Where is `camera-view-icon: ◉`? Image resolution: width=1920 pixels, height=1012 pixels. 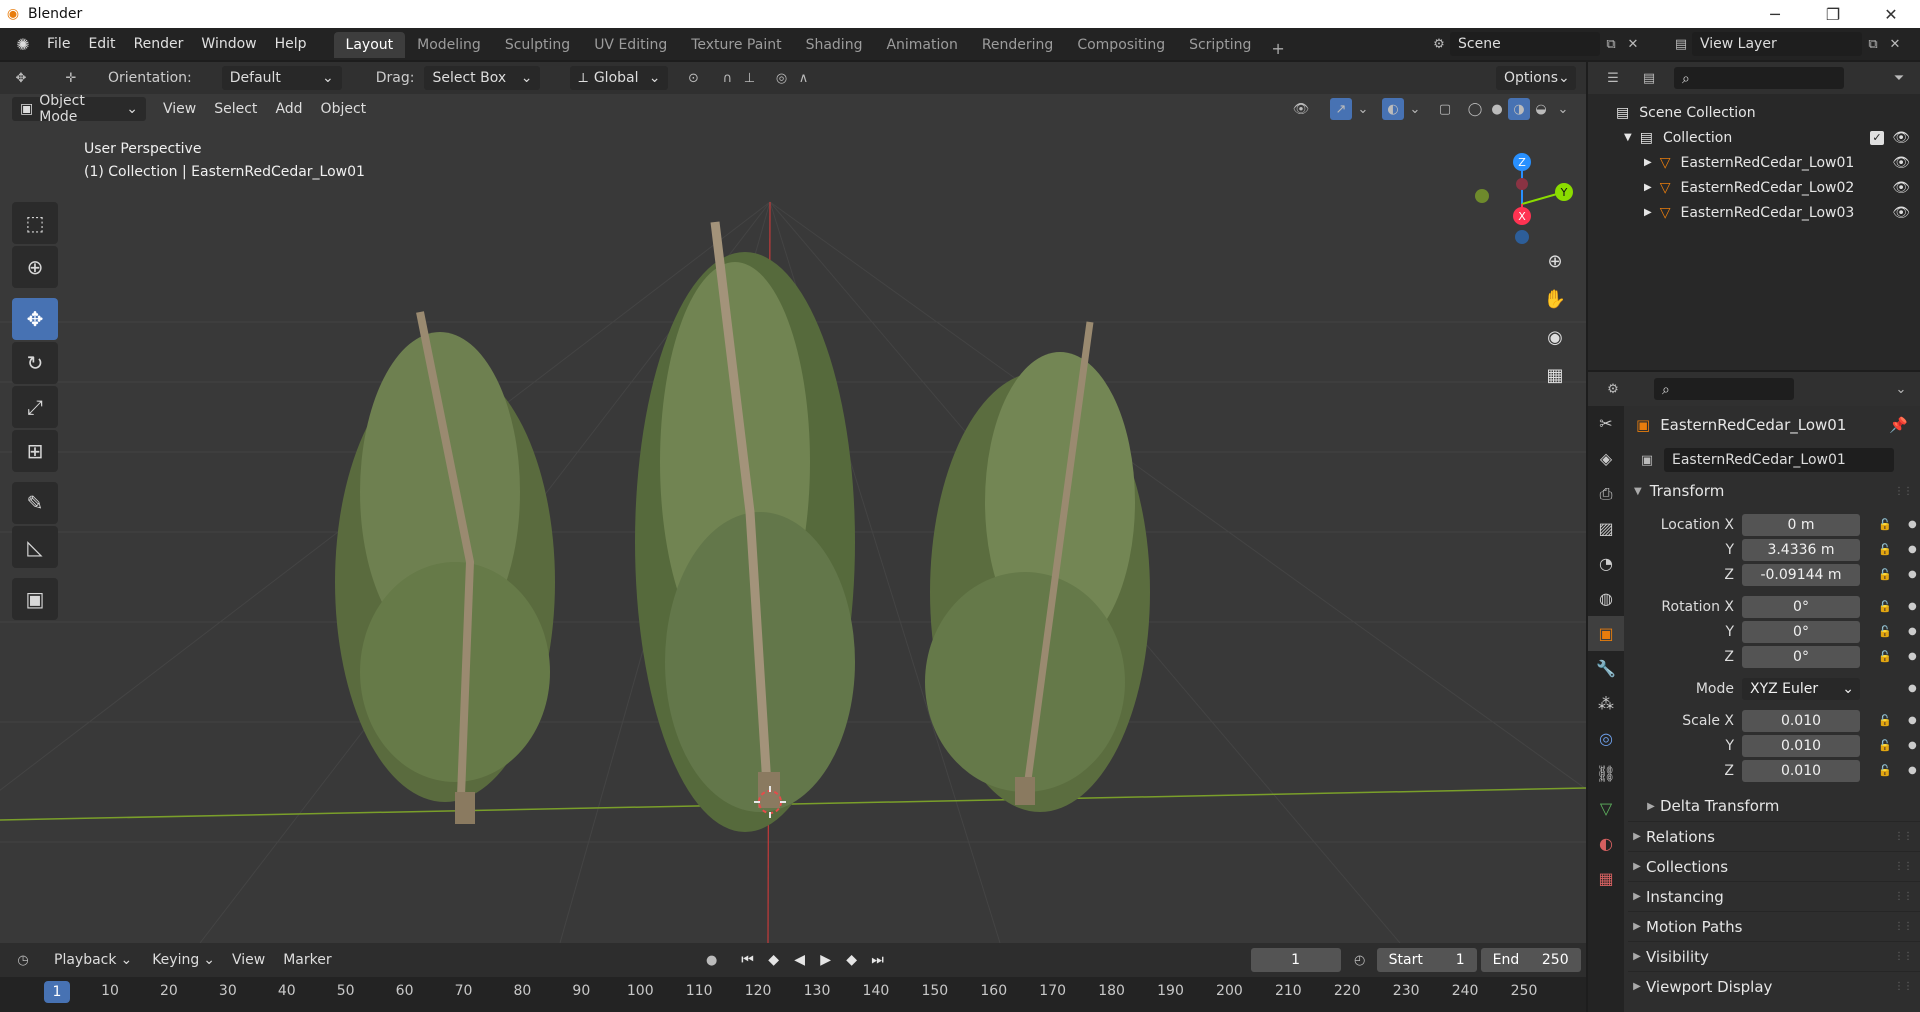
camera-view-icon: ◉ is located at coordinates (1555, 337).